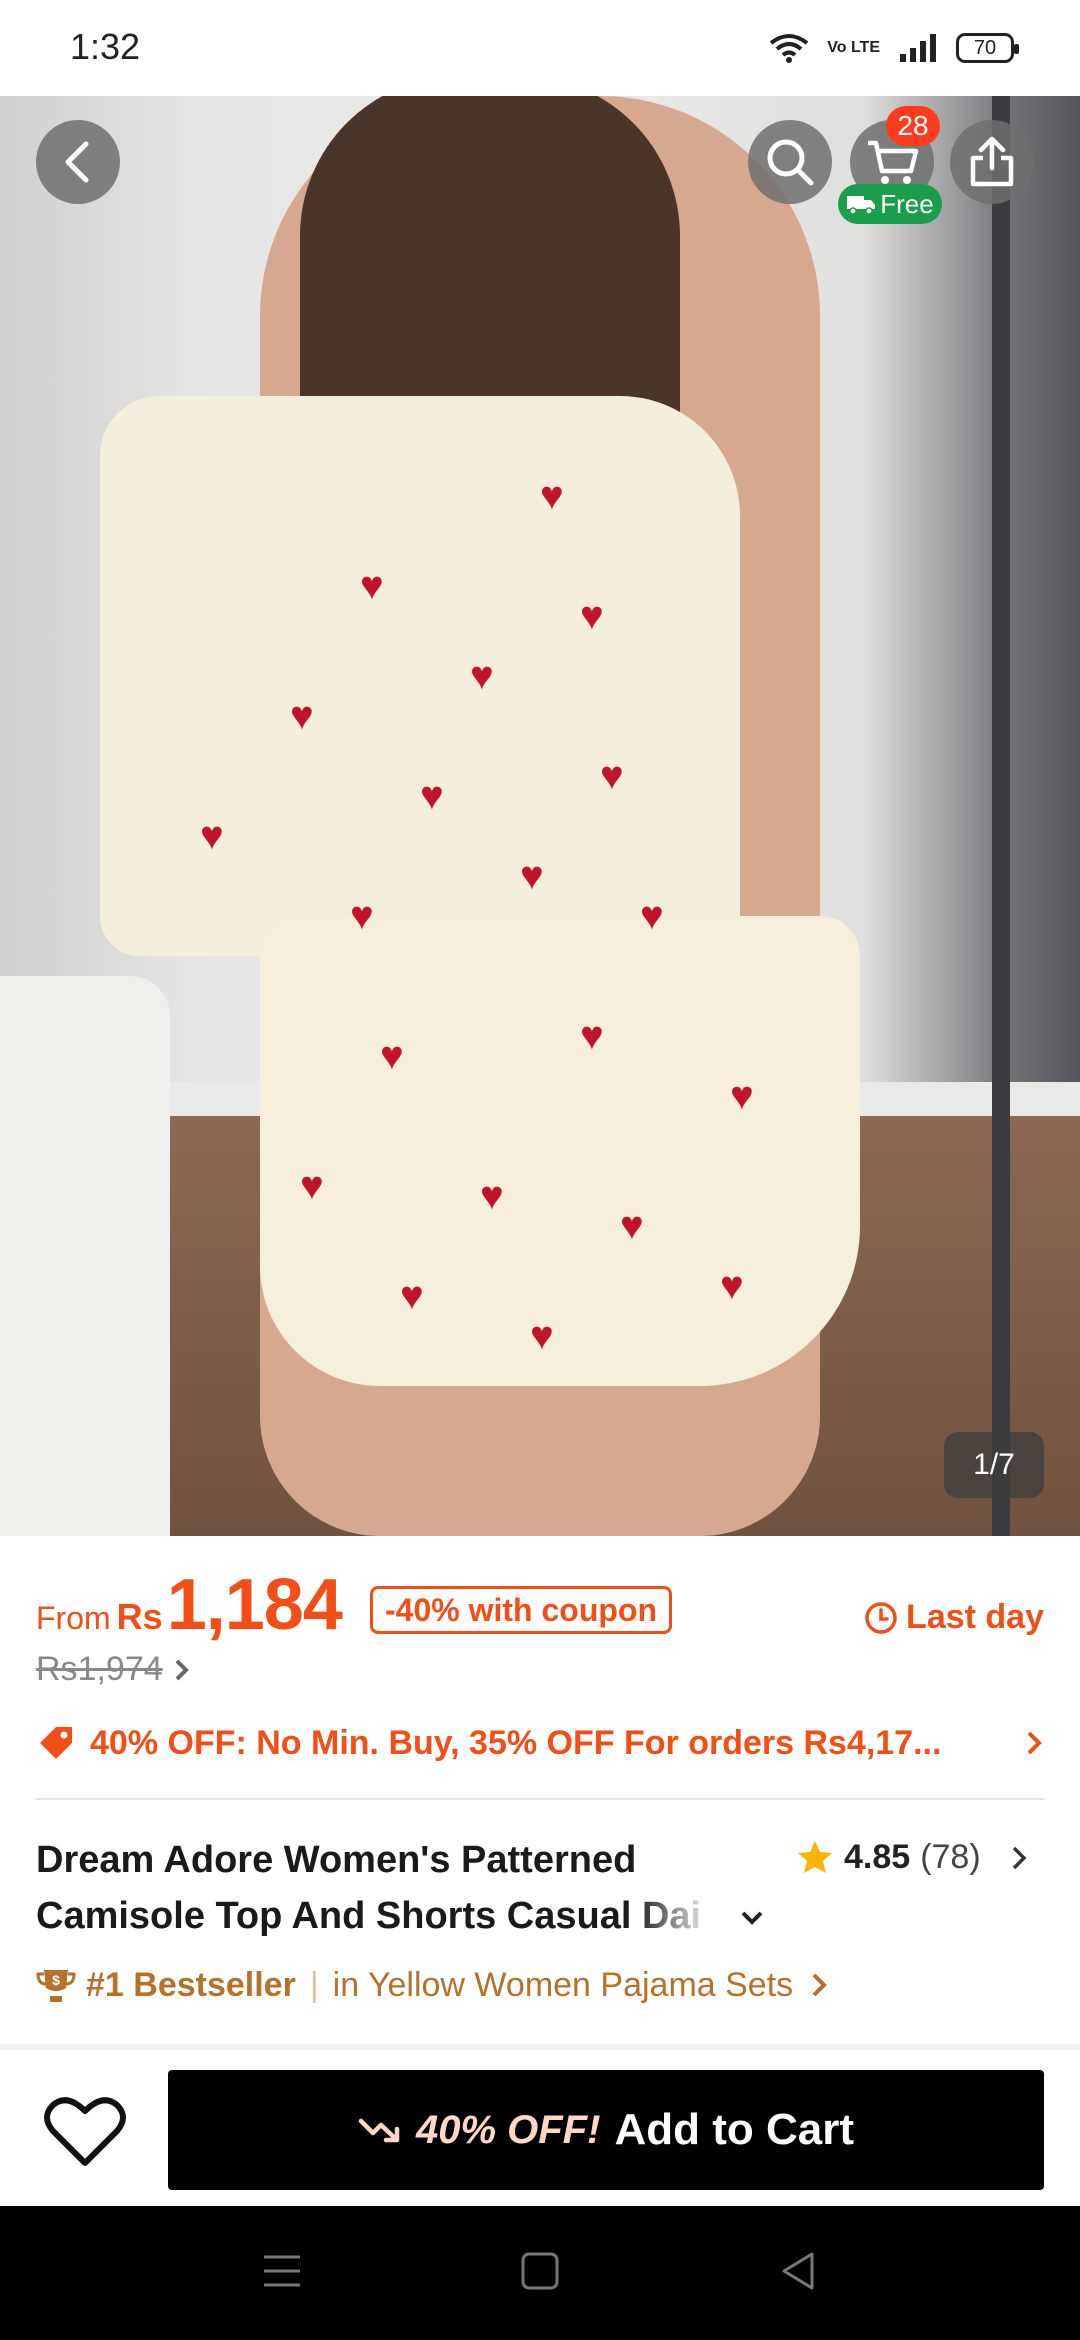 This screenshot has height=2340, width=1080. What do you see at coordinates (985, 47) in the screenshot?
I see `battery-level: 70` at bounding box center [985, 47].